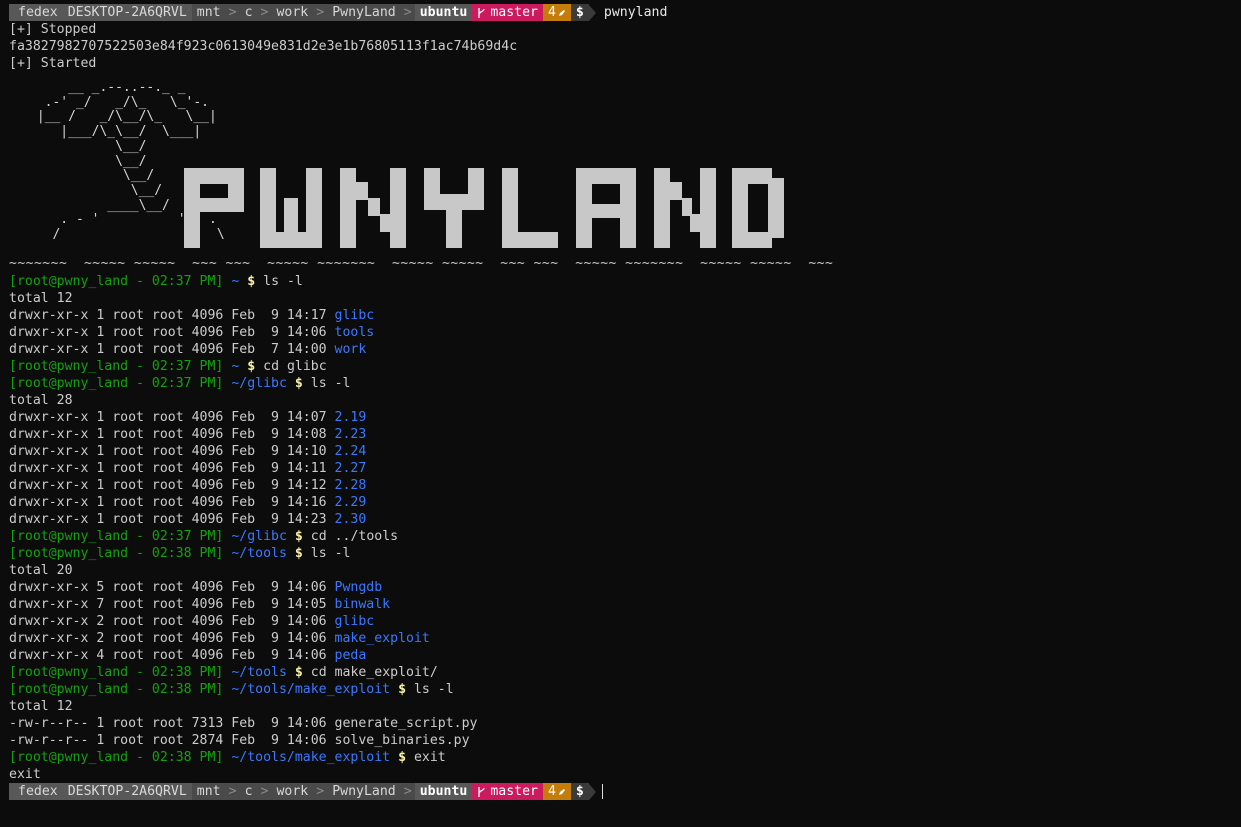 This screenshot has width=1241, height=827. What do you see at coordinates (168, 468) in the screenshot?
I see `file-metadata: drwxr-xr-x 1 root root 4096 Feb 9 14:11` at bounding box center [168, 468].